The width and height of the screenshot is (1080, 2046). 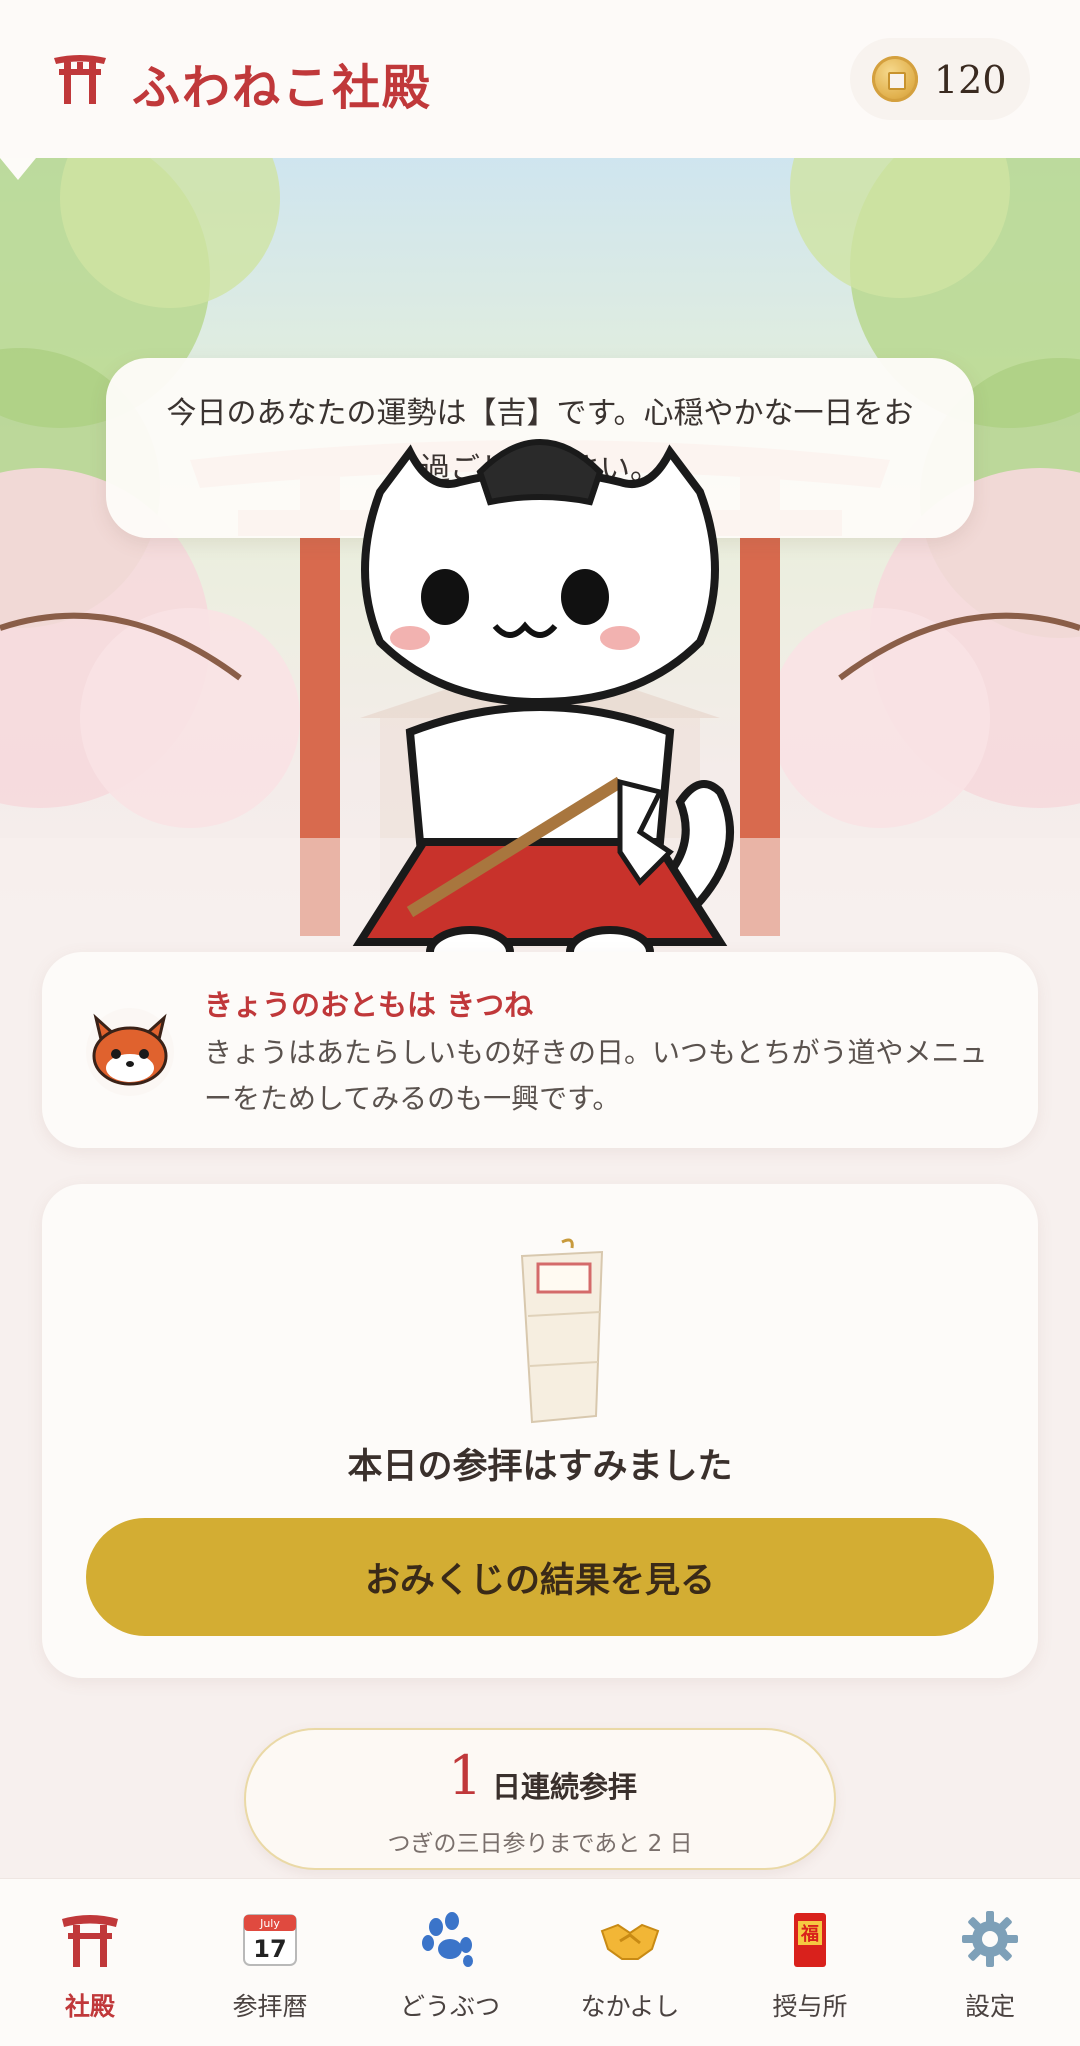 I want to click on svg-text: 17, so click(x=269, y=1949).